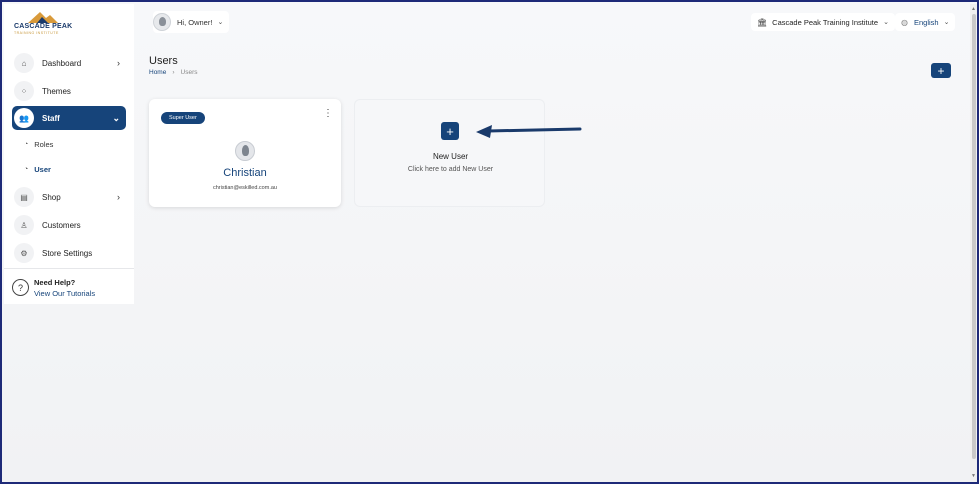 The image size is (979, 484). What do you see at coordinates (24, 118) in the screenshot?
I see `users-icon: 👥` at bounding box center [24, 118].